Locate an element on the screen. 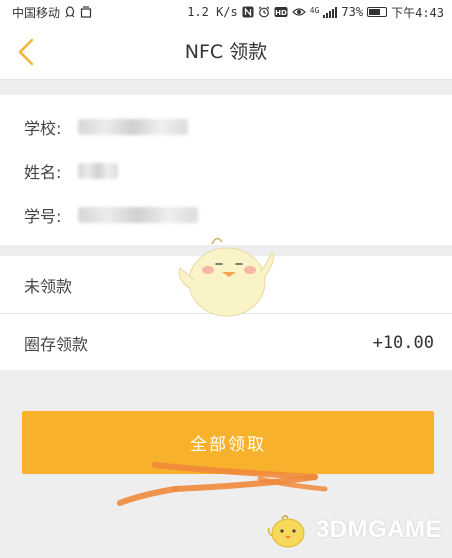 This screenshot has width=452, height=558. svg-text: HD is located at coordinates (281, 13).